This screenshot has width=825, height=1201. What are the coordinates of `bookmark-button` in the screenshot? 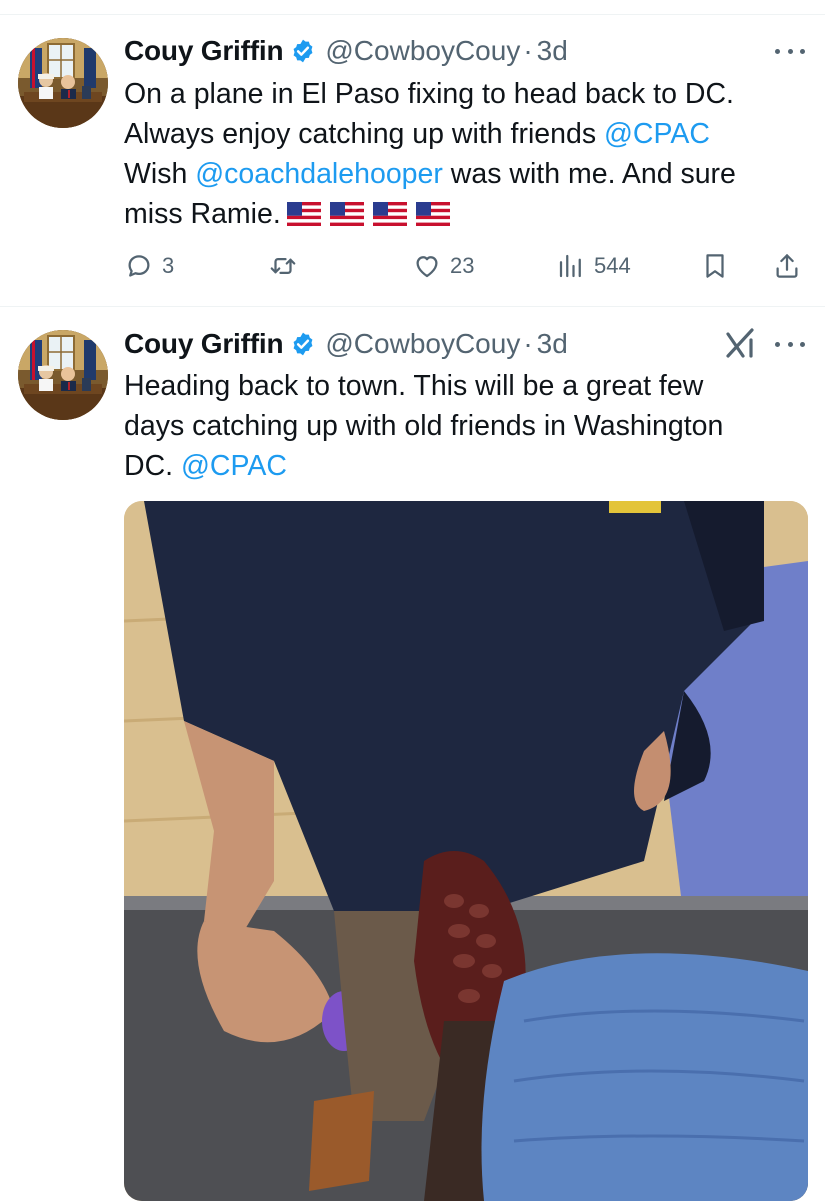 It's located at (715, 266).